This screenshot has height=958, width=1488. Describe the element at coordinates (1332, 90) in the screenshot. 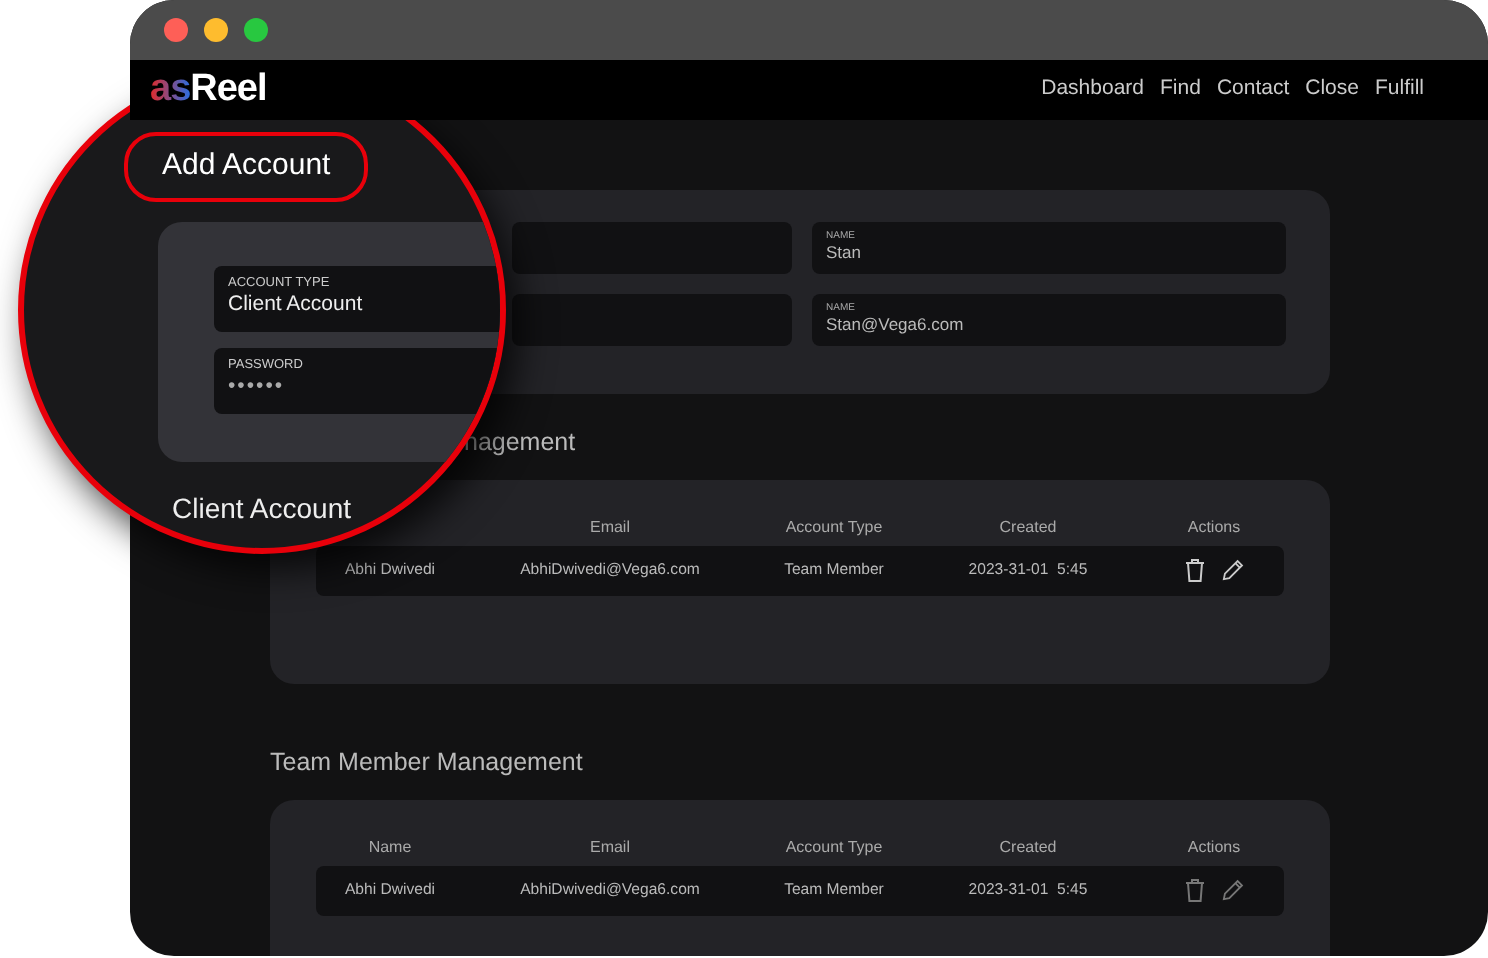

I see `nav-link: Close` at that location.